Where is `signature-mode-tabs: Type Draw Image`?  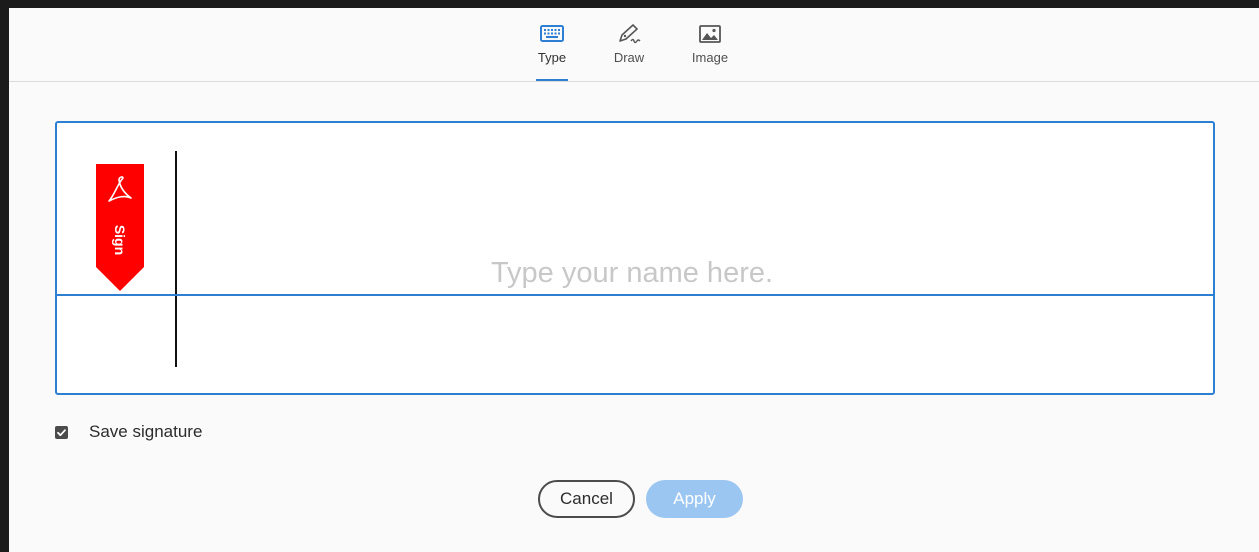 signature-mode-tabs: Type Draw Image is located at coordinates (634, 45).